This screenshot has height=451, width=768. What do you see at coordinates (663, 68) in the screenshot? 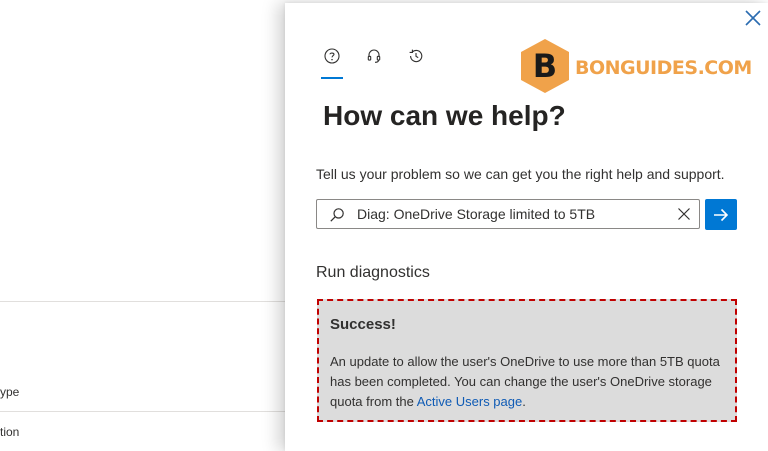
I see `logo-text: BONGUIDES.COM` at bounding box center [663, 68].